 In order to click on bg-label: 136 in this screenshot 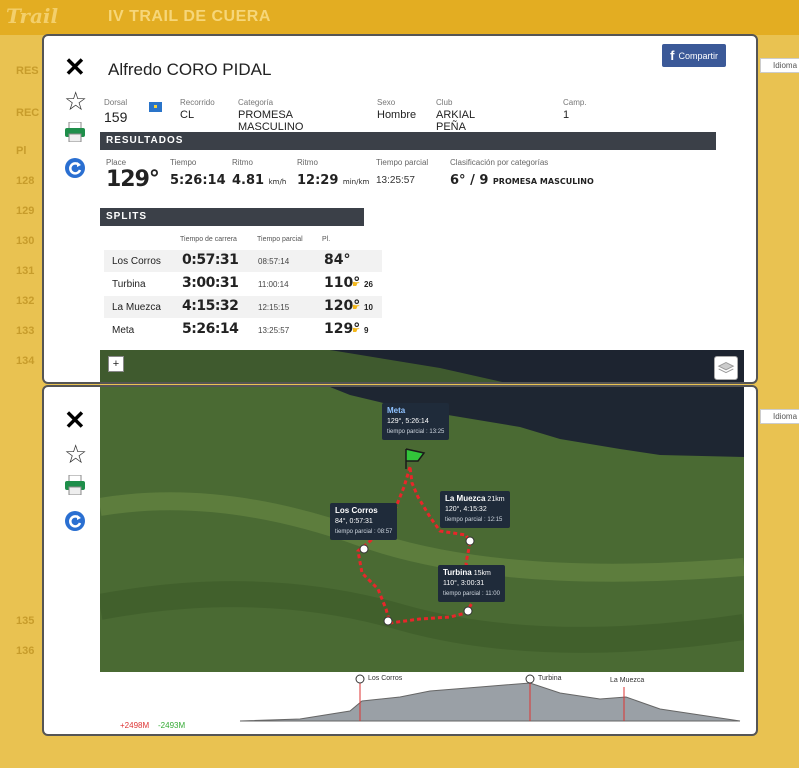, I will do `click(25, 651)`.